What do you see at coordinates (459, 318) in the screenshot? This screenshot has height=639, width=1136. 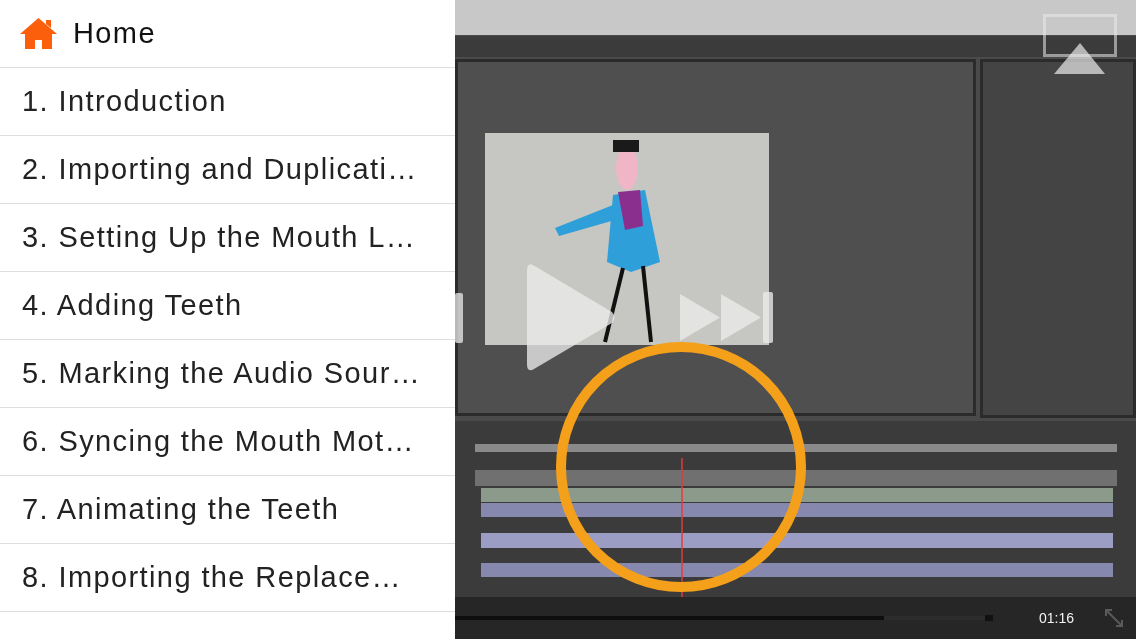 I see `skip-back-icon` at bounding box center [459, 318].